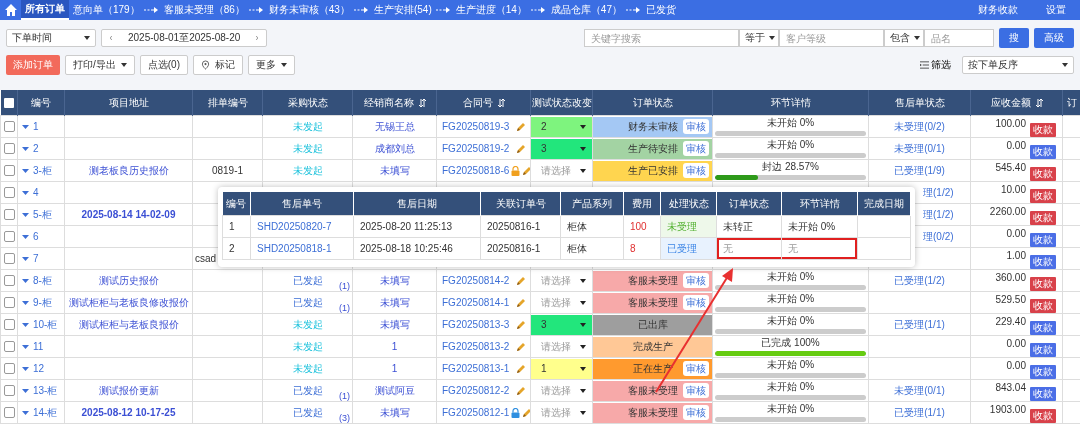  Describe the element at coordinates (39, 368) in the screenshot. I see `row-number: 12` at that location.